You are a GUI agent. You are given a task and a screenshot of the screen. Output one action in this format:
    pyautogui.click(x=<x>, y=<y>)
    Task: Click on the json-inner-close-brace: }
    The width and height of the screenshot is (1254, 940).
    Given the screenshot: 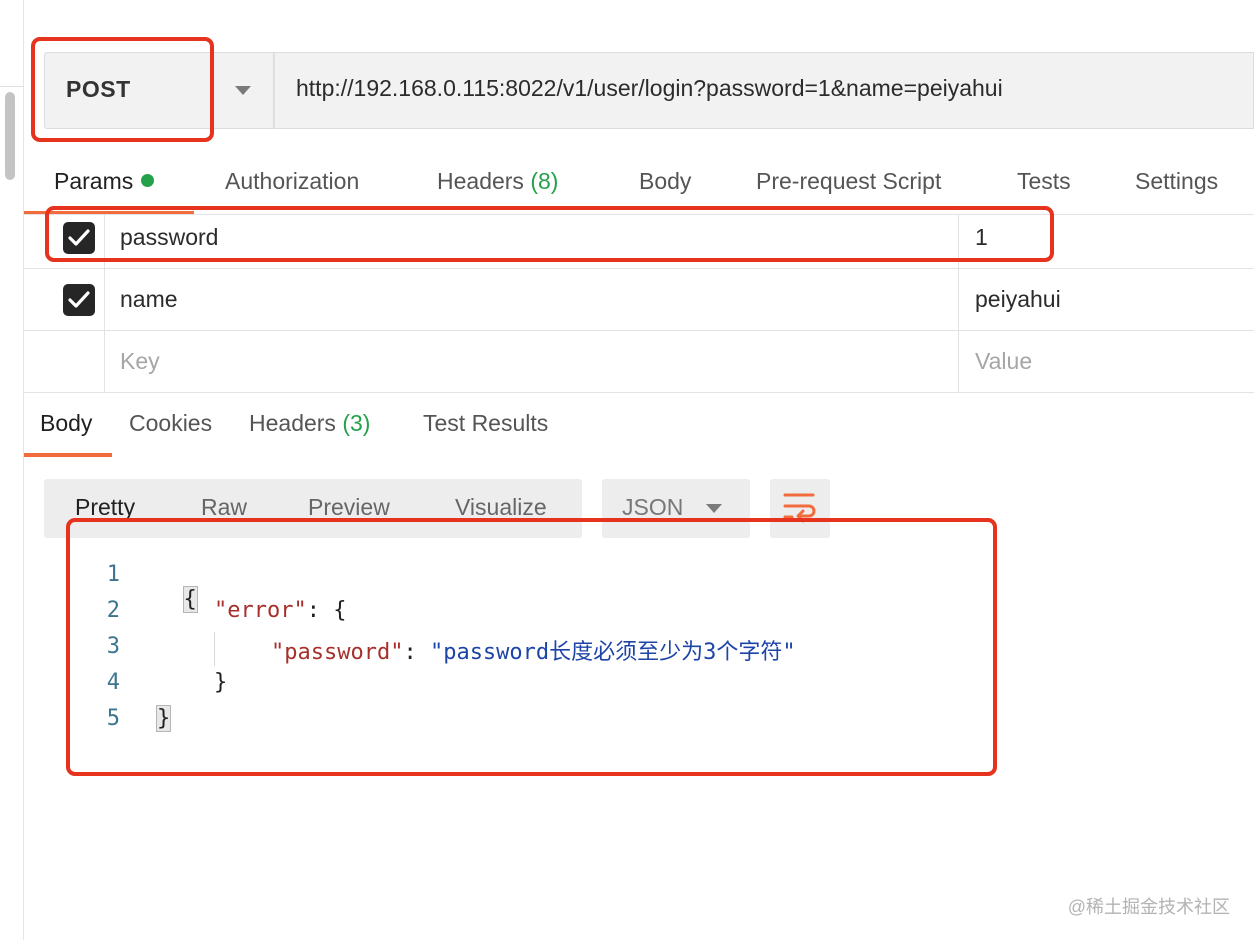 What is the action you would take?
    pyautogui.click(x=221, y=682)
    